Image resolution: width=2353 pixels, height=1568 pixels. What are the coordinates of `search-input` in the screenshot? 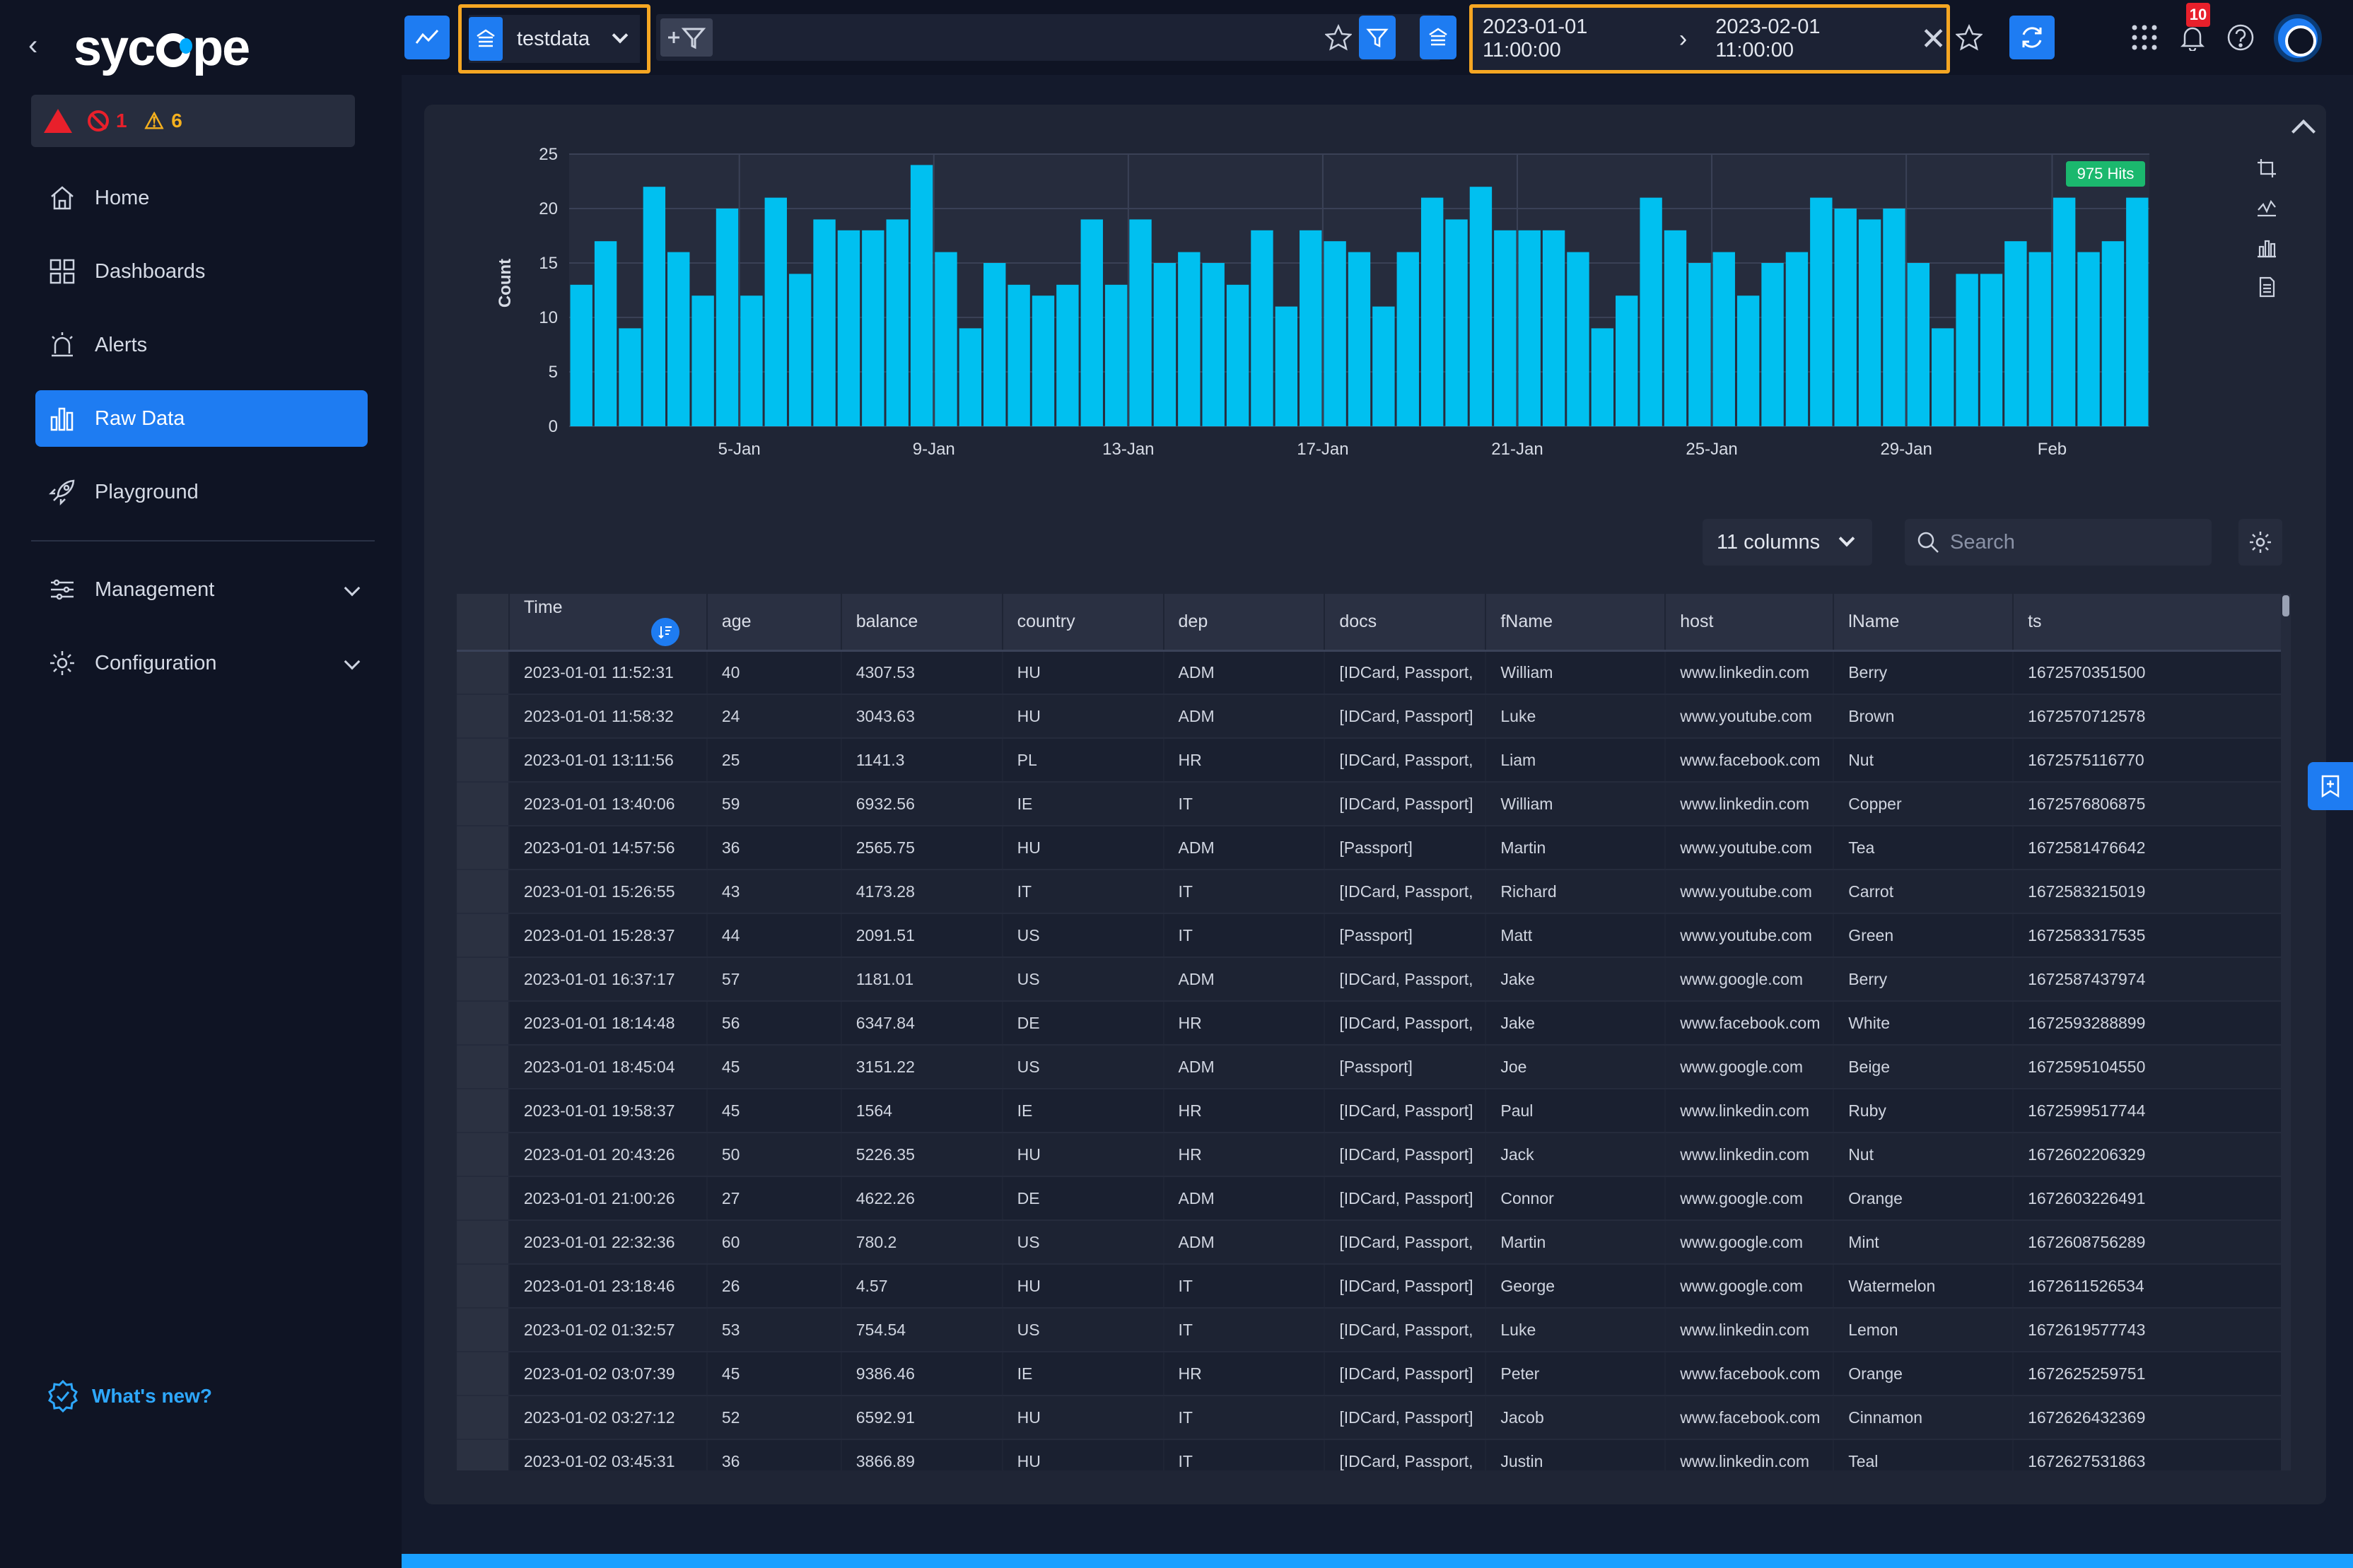 It's located at (2077, 542).